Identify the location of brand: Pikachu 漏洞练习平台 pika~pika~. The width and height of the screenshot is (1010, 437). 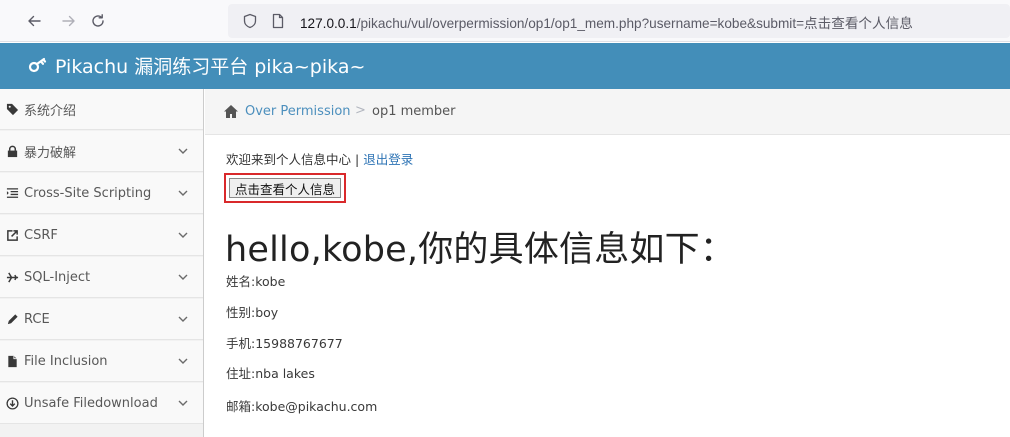
(196, 65).